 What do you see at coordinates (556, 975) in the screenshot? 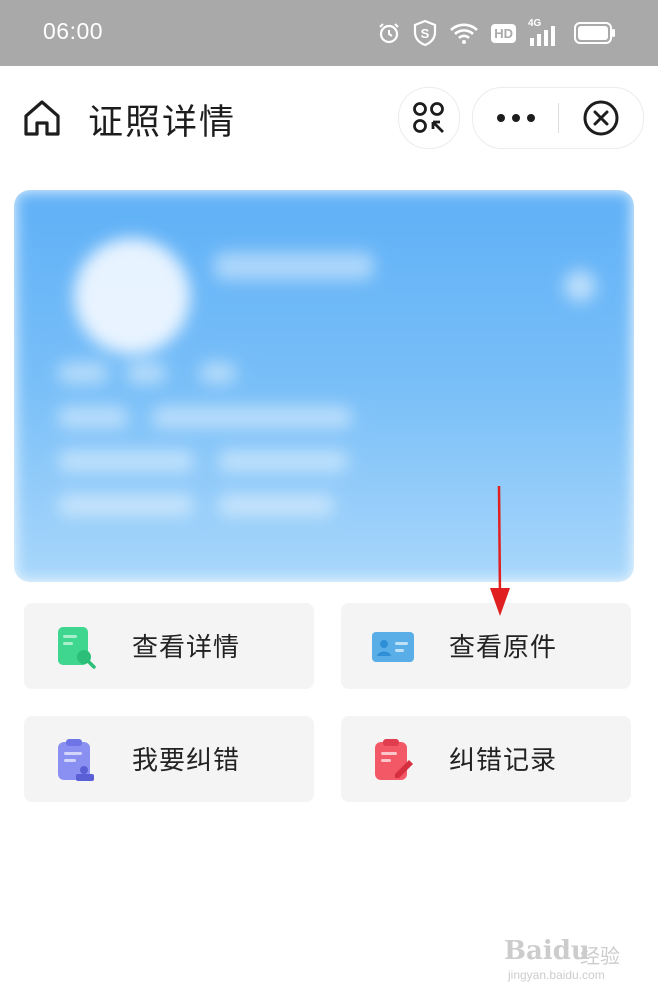
I see `watermark-url: jingyan.baidu.com` at bounding box center [556, 975].